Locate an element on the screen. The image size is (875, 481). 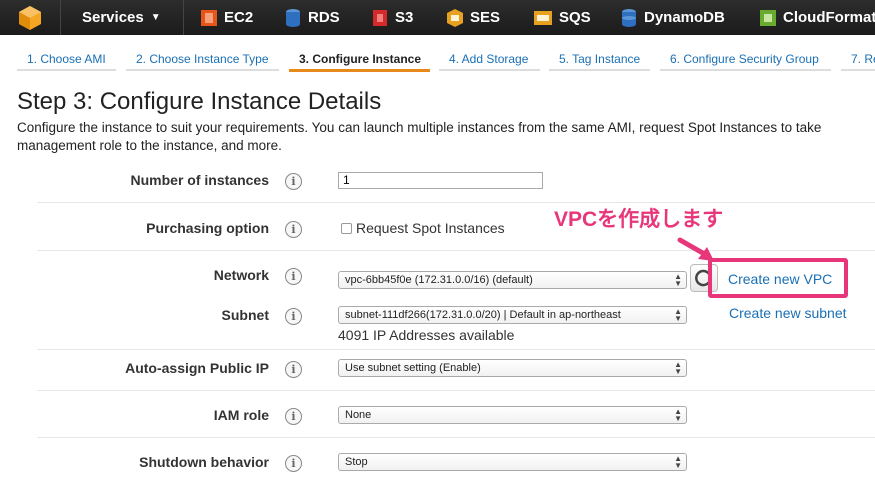
rds-icon is located at coordinates (293, 17).